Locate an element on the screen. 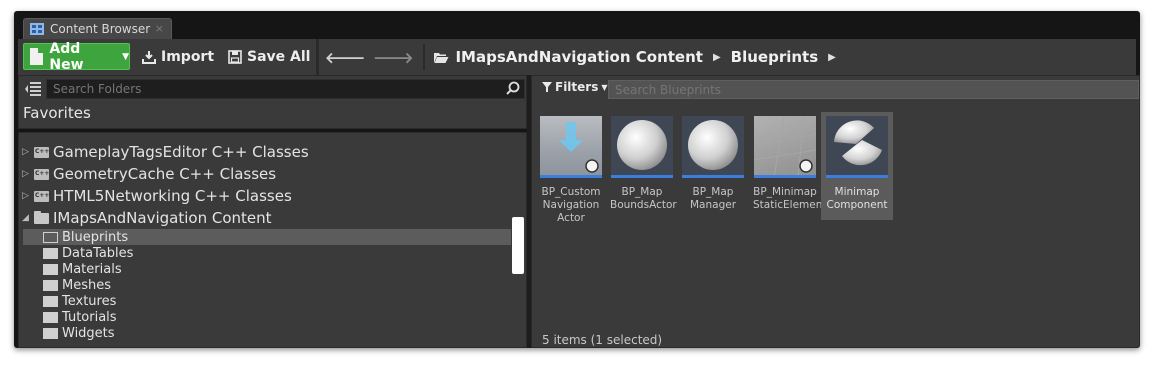 Image resolution: width=1154 pixels, height=365 pixels. asset-tile-bp-map-manager: BP_Map Manager is located at coordinates (713, 164).